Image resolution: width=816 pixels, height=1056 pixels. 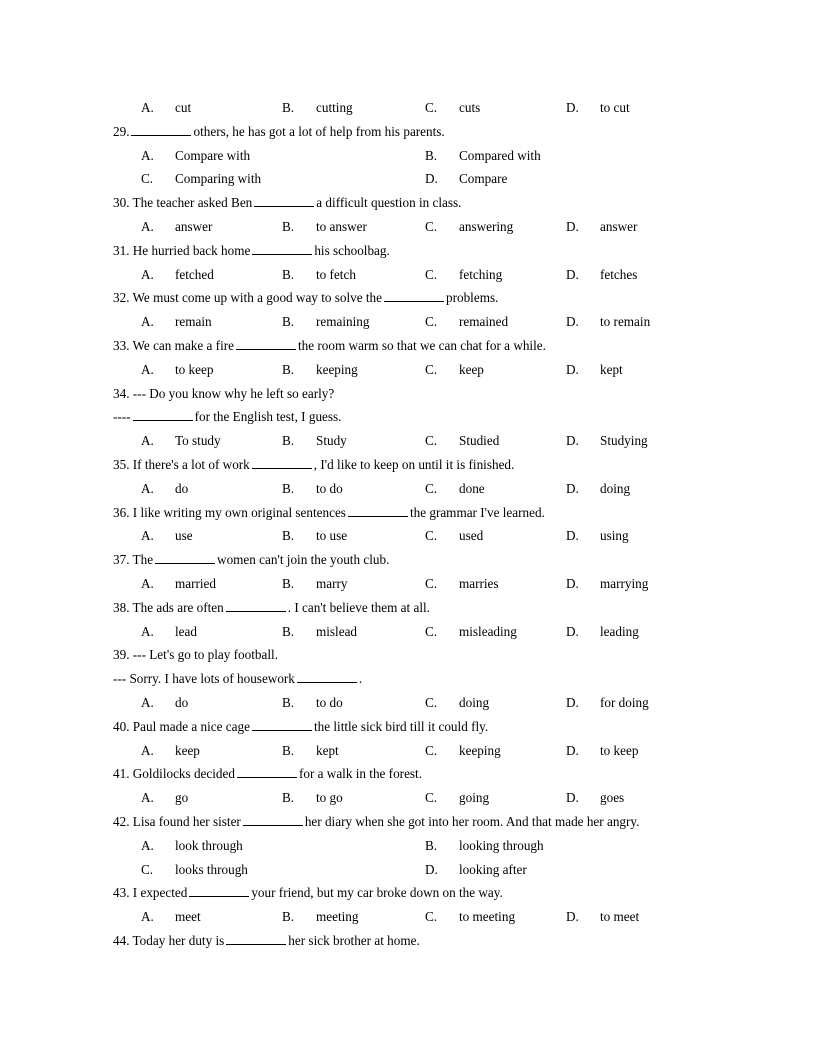 I want to click on option-c: C. done, so click(x=455, y=489).